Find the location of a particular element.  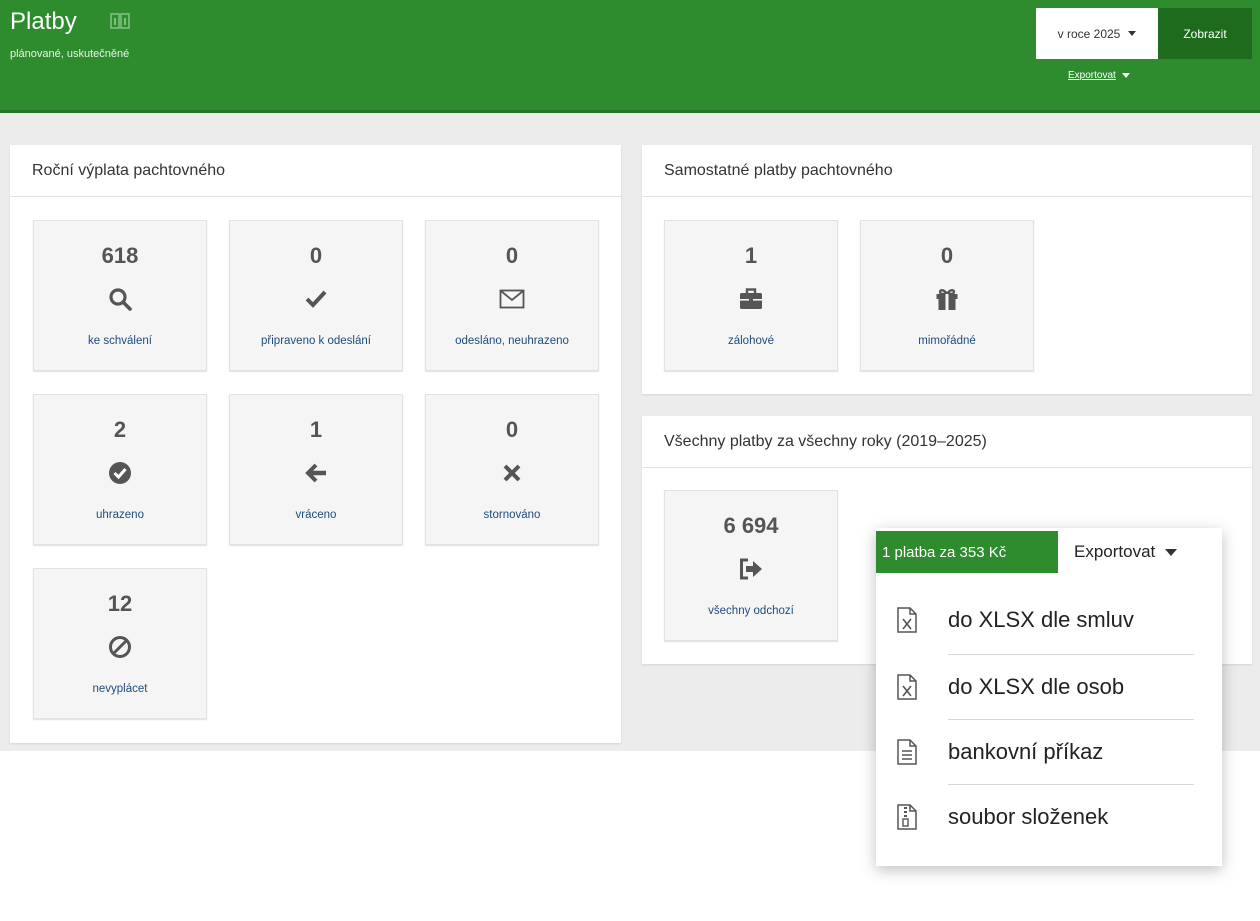

menu-item-postal-orders: soubor složenek is located at coordinates (1049, 817).